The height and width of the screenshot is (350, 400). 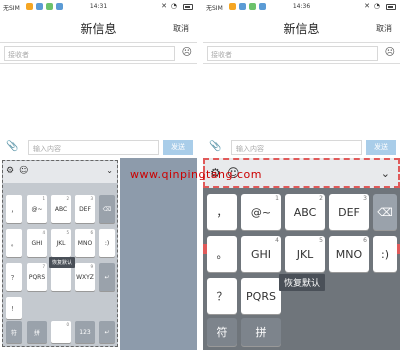 What do you see at coordinates (14, 308) in the screenshot?
I see `punctuation-key: ！` at bounding box center [14, 308].